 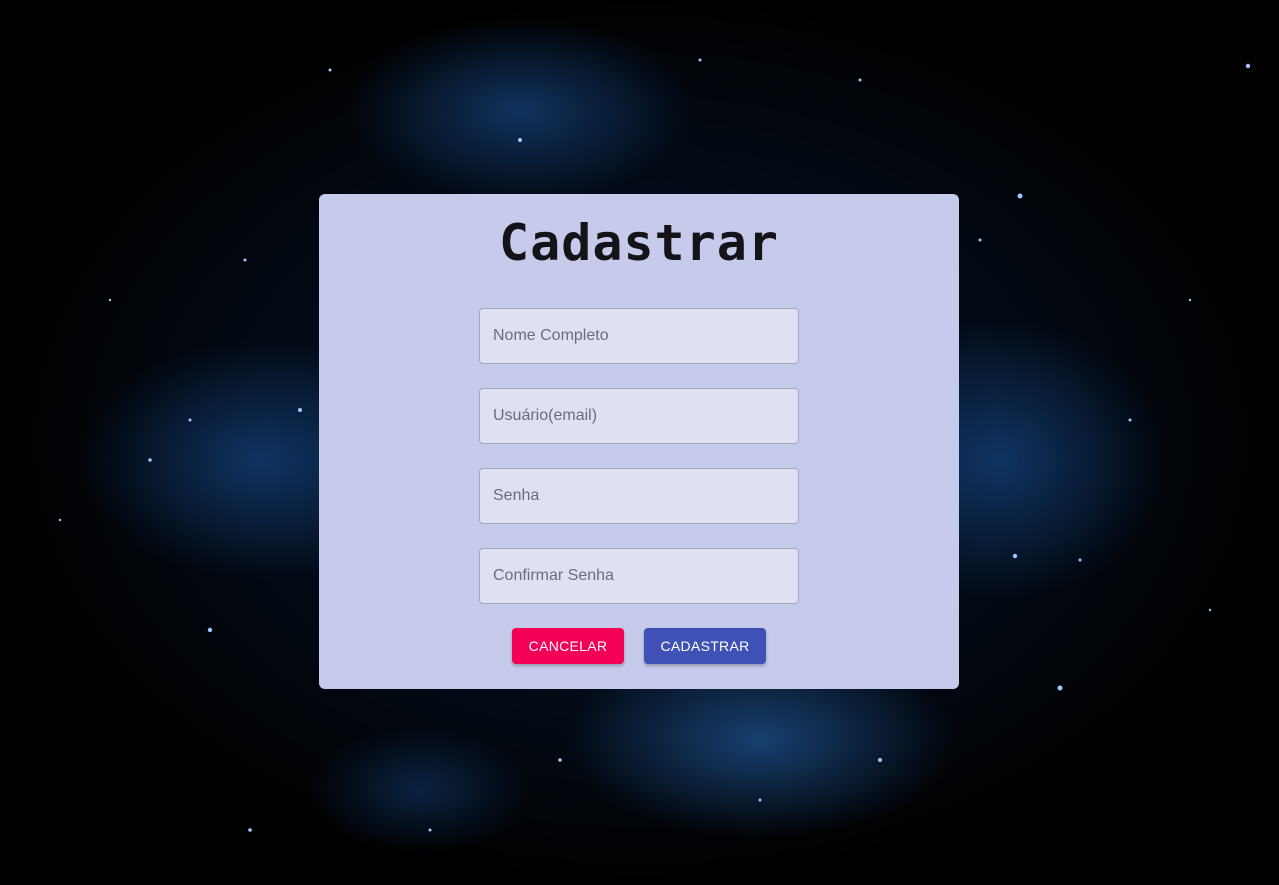 I want to click on cancel-button: CANCELAR, so click(x=568, y=646).